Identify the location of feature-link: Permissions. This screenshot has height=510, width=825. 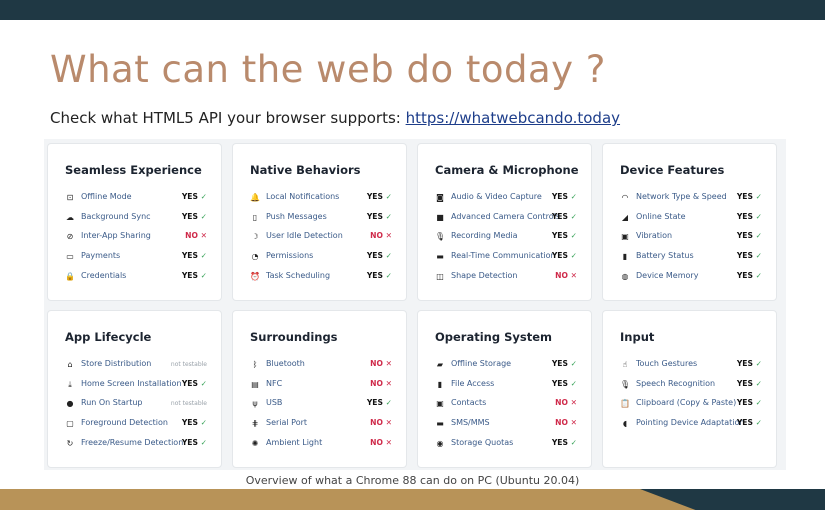
(289, 255).